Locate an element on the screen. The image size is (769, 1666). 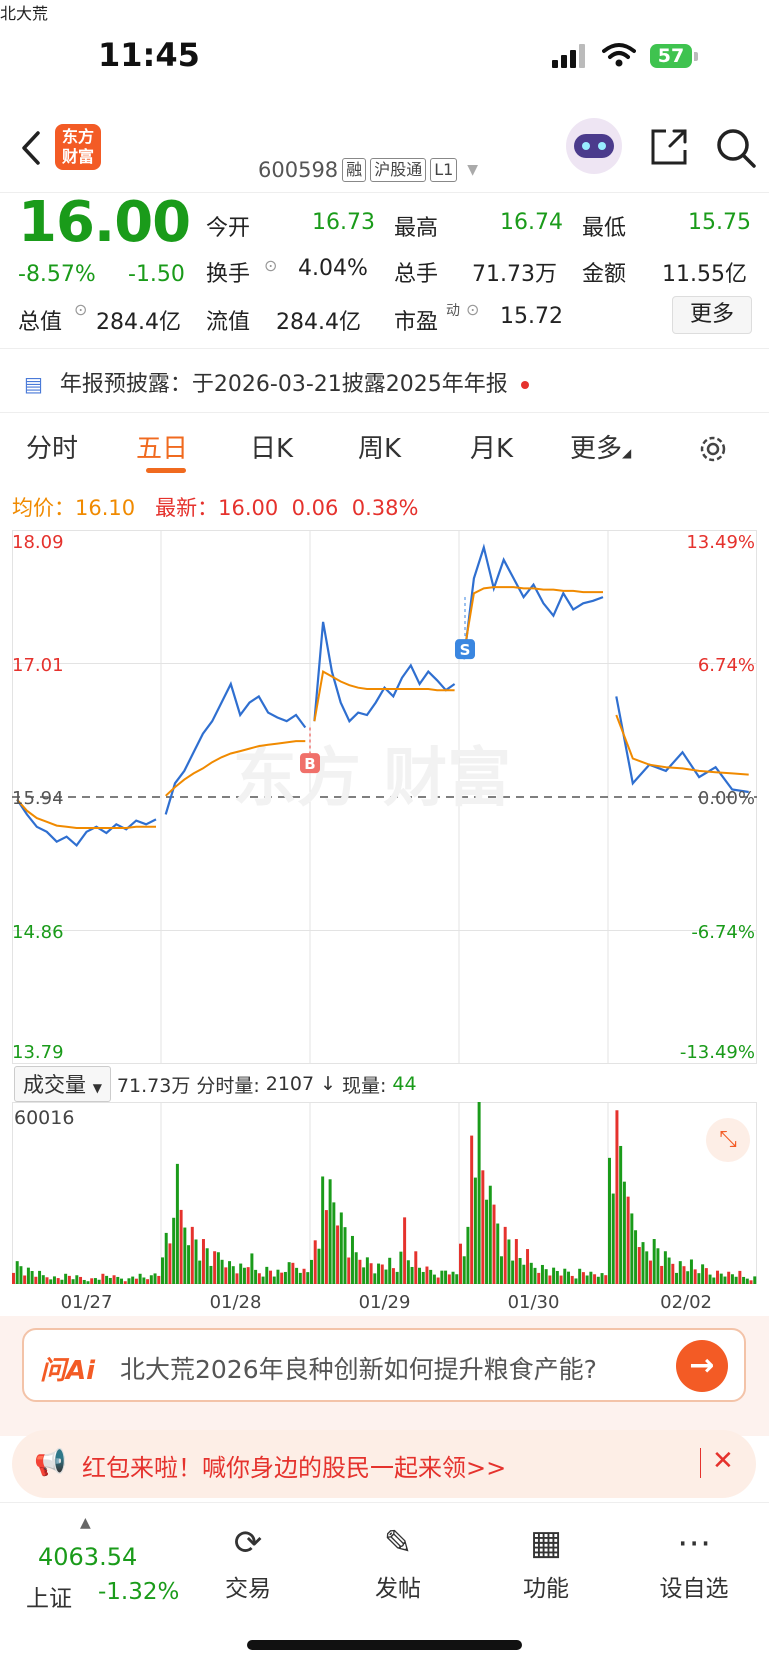
nav-trade: ⟳ 交易 is located at coordinates (248, 1563).